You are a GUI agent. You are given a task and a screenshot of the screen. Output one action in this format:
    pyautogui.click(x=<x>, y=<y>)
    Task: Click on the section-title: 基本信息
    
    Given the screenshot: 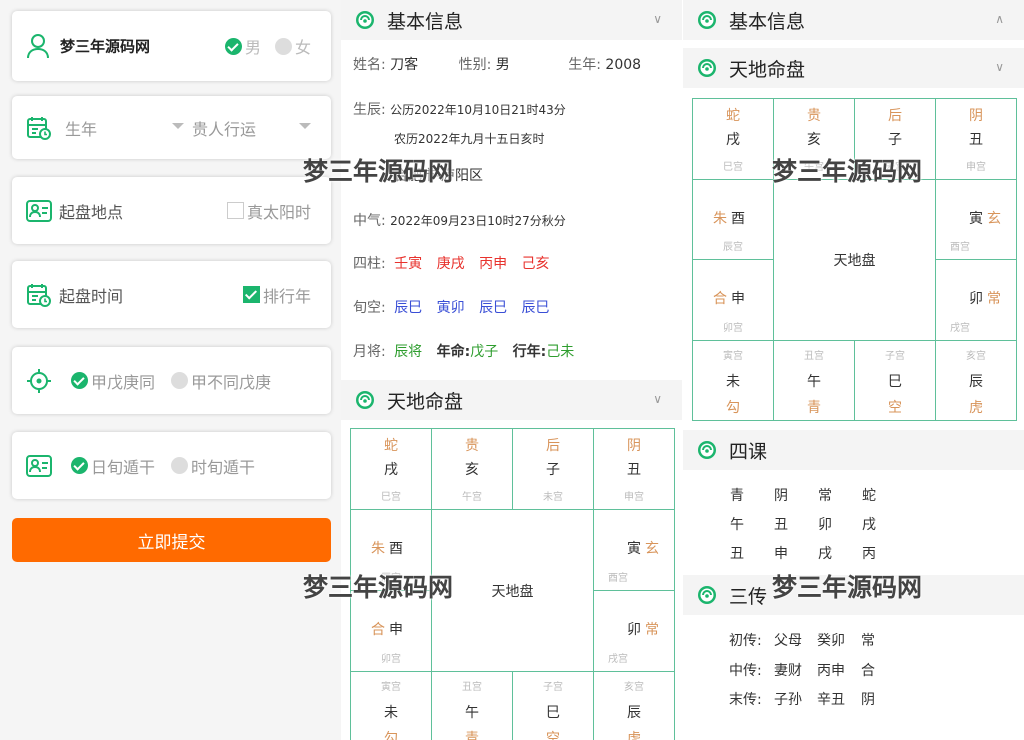 What is the action you would take?
    pyautogui.click(x=767, y=21)
    